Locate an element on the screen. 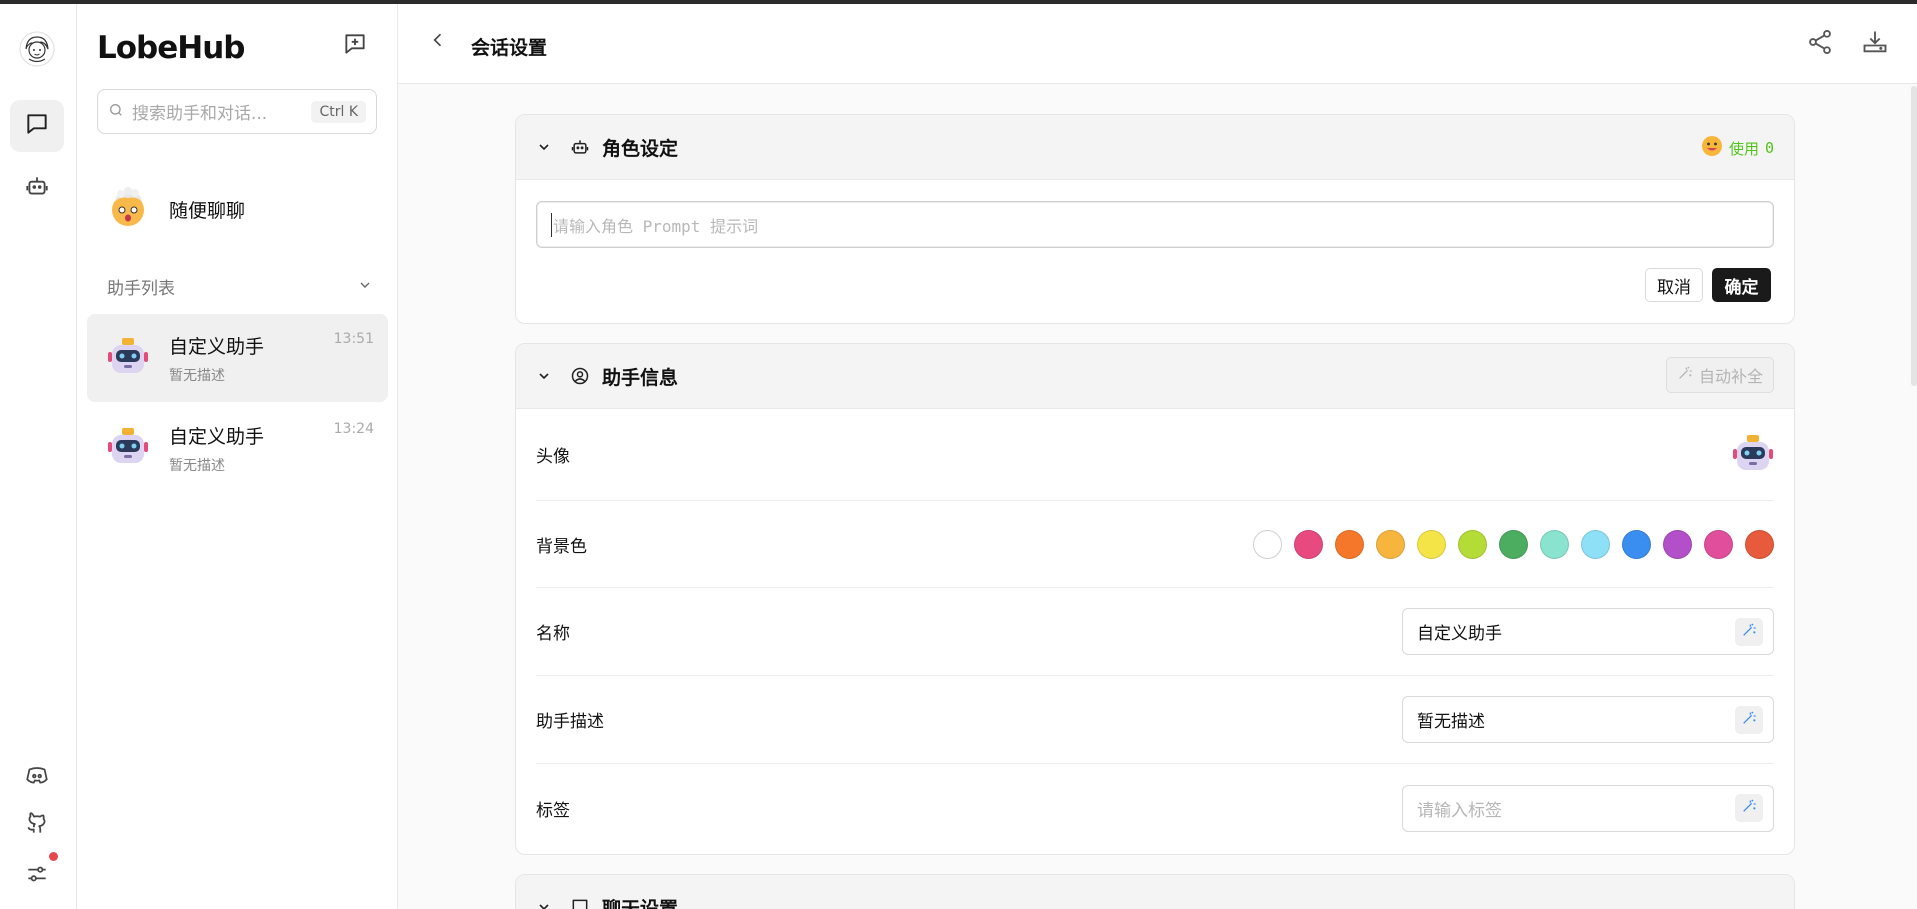 This screenshot has height=909, width=1917. page-title: 会话设置 is located at coordinates (509, 48).